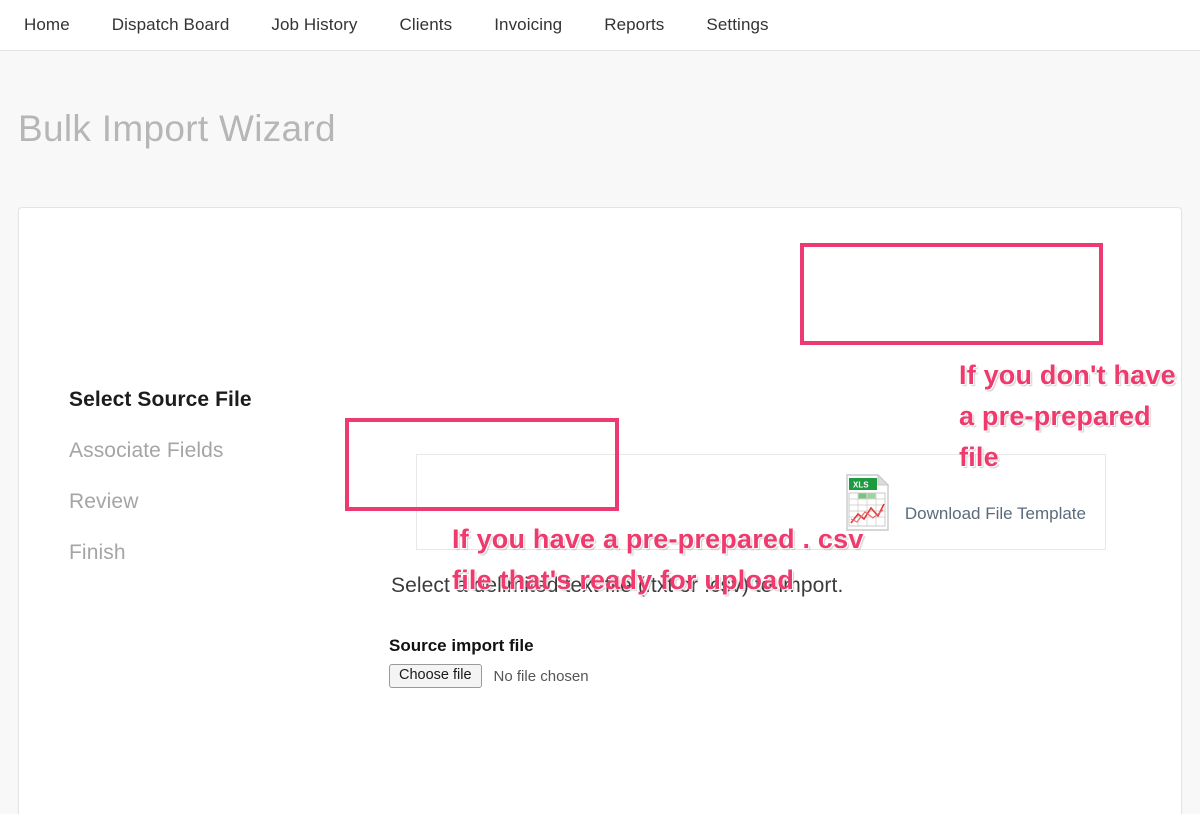 The width and height of the screenshot is (1200, 814). I want to click on source-import-file-label: Source import file, so click(461, 645).